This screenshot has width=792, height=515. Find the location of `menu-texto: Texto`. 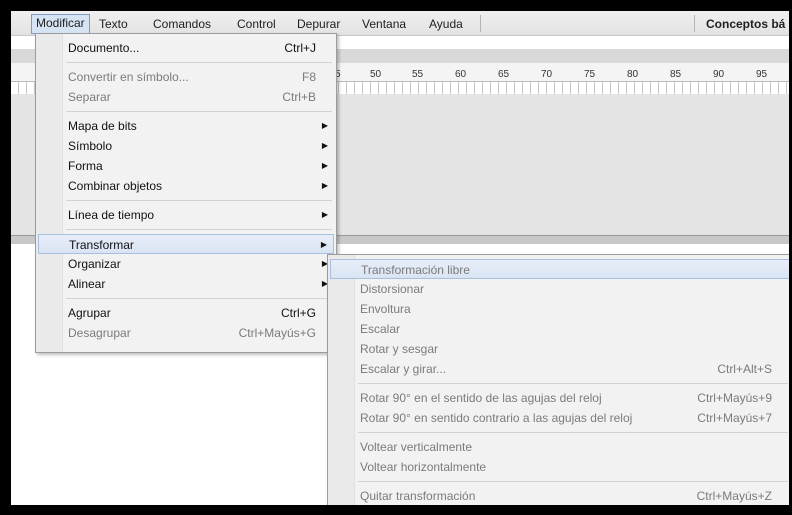

menu-texto: Texto is located at coordinates (113, 24).